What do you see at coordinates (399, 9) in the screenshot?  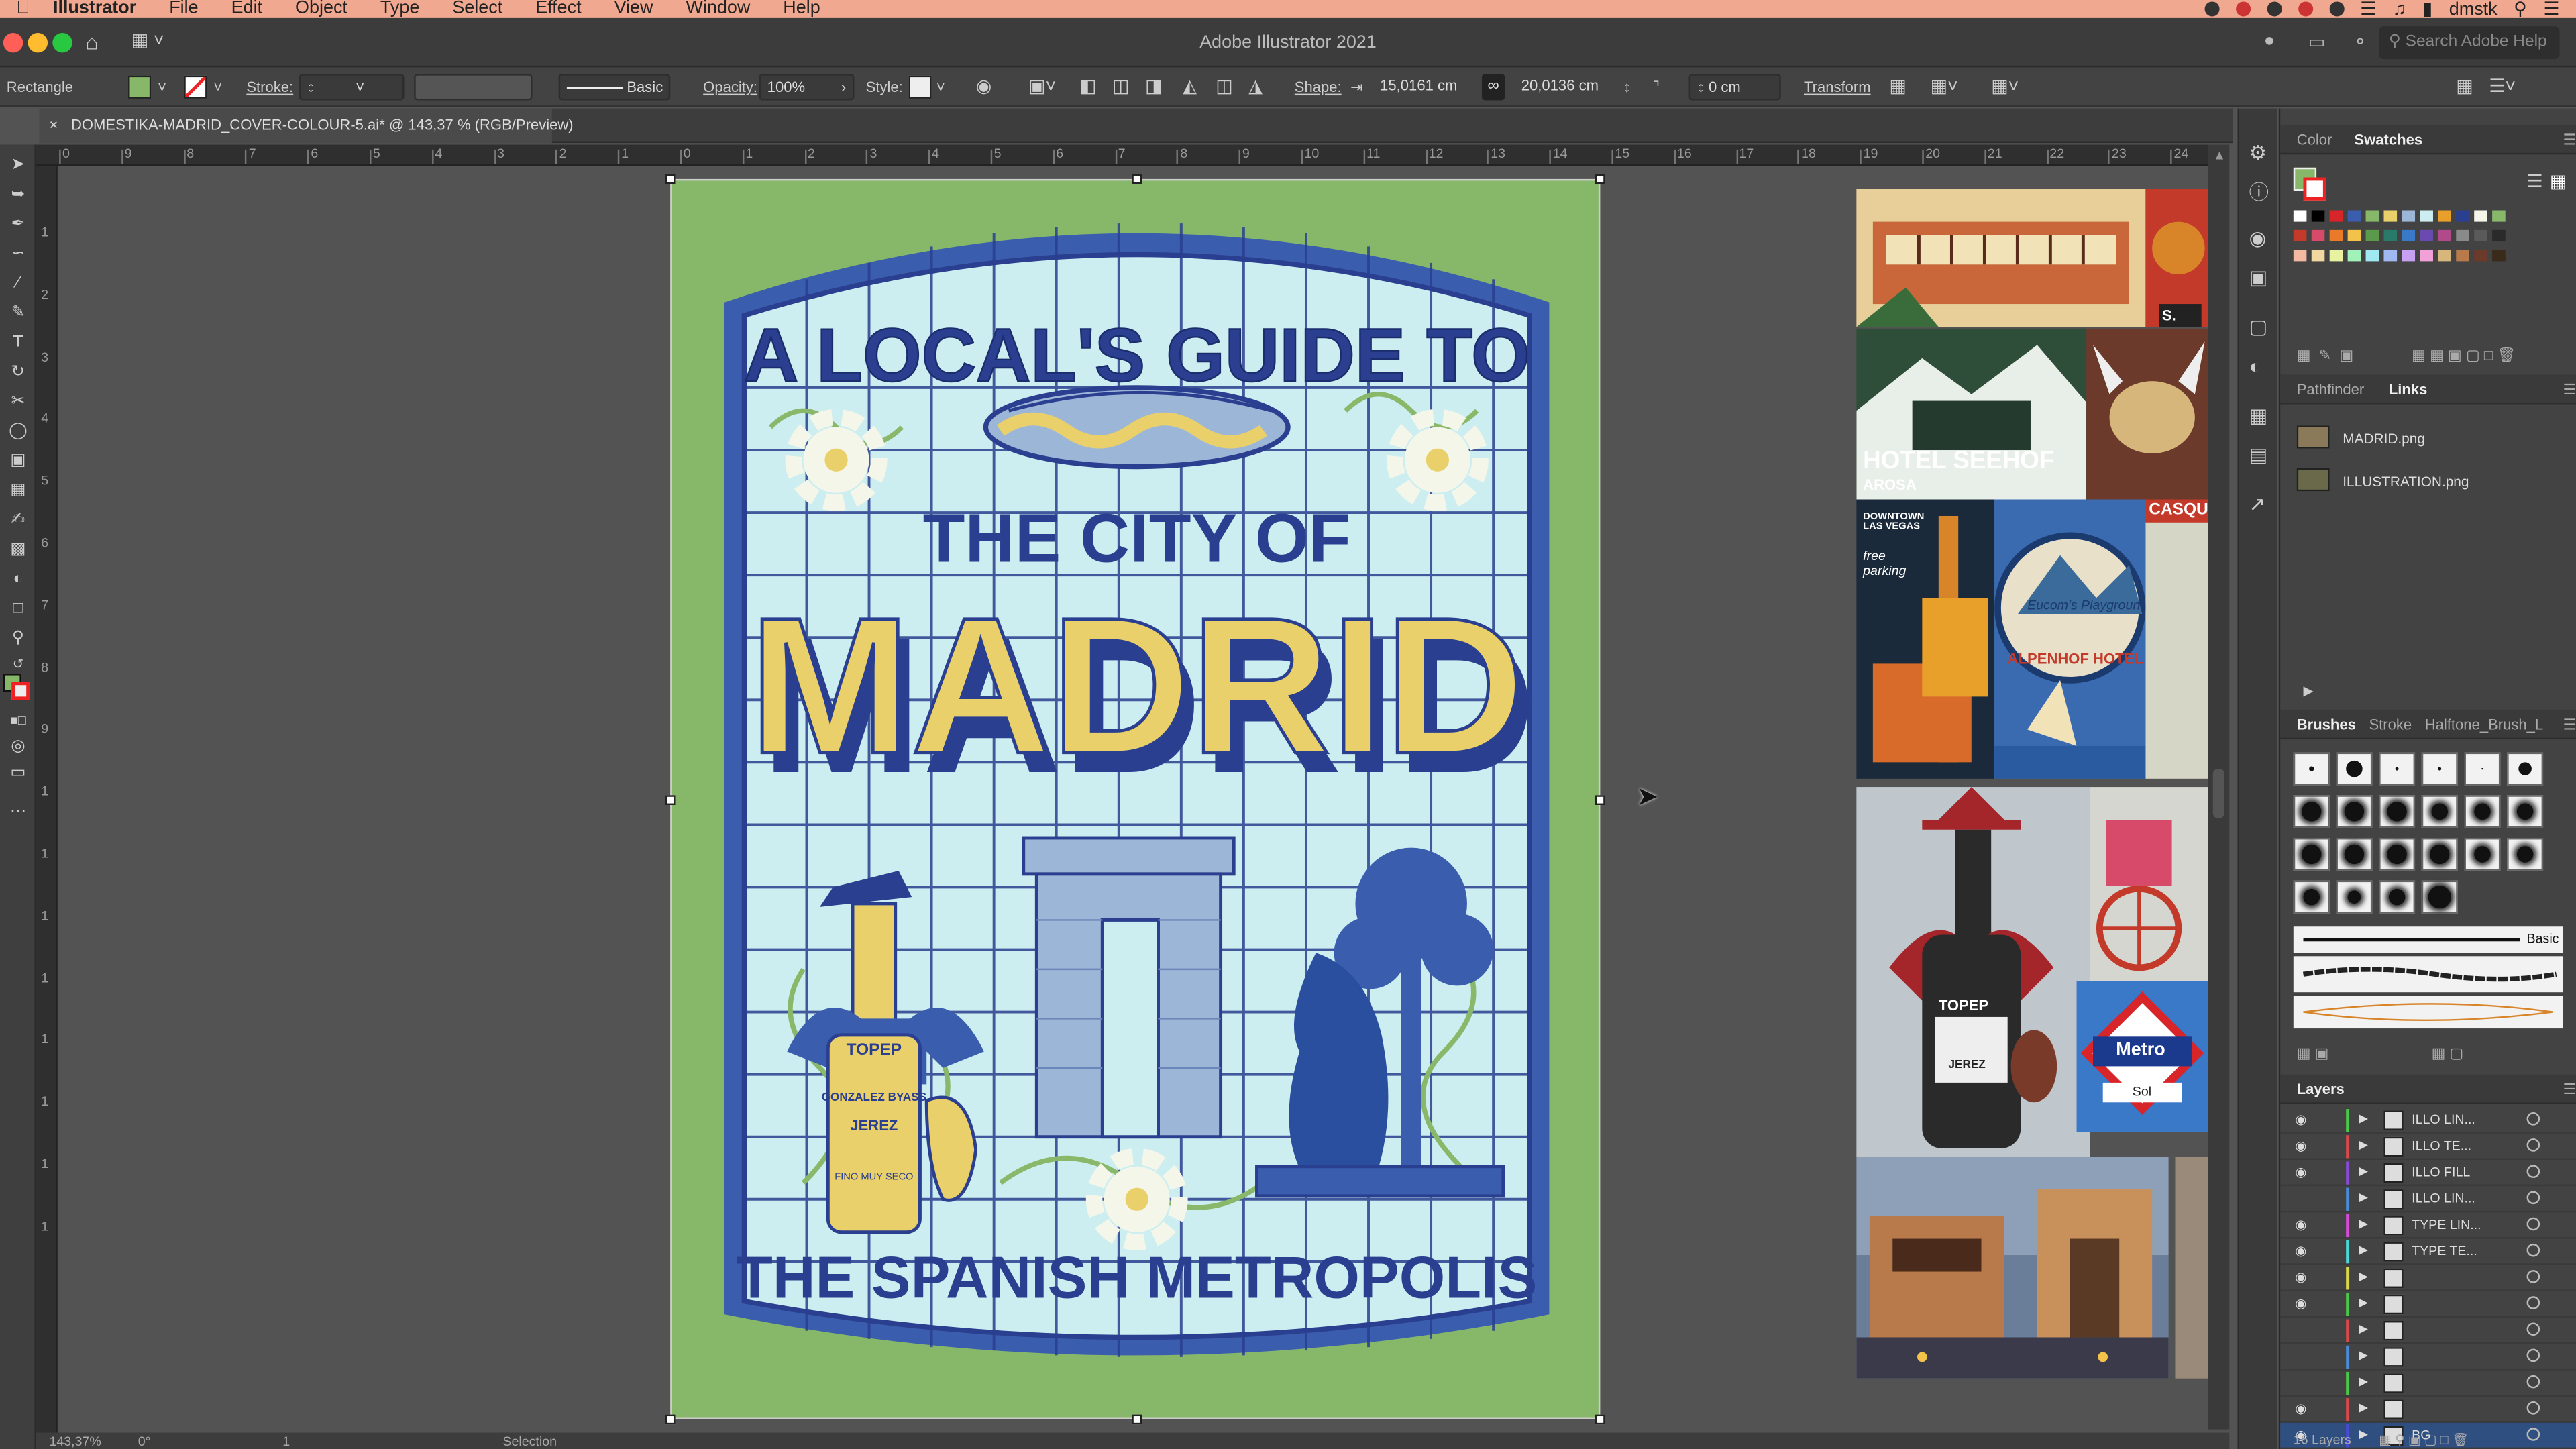 I see `menu-type: Type` at bounding box center [399, 9].